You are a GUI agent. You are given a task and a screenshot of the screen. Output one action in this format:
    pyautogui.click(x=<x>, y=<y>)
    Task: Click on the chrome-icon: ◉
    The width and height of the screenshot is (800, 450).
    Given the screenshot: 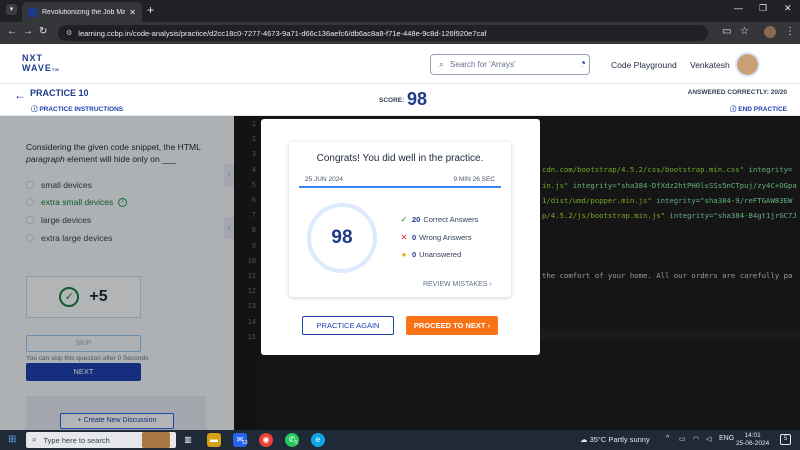 What is the action you would take?
    pyautogui.click(x=266, y=440)
    